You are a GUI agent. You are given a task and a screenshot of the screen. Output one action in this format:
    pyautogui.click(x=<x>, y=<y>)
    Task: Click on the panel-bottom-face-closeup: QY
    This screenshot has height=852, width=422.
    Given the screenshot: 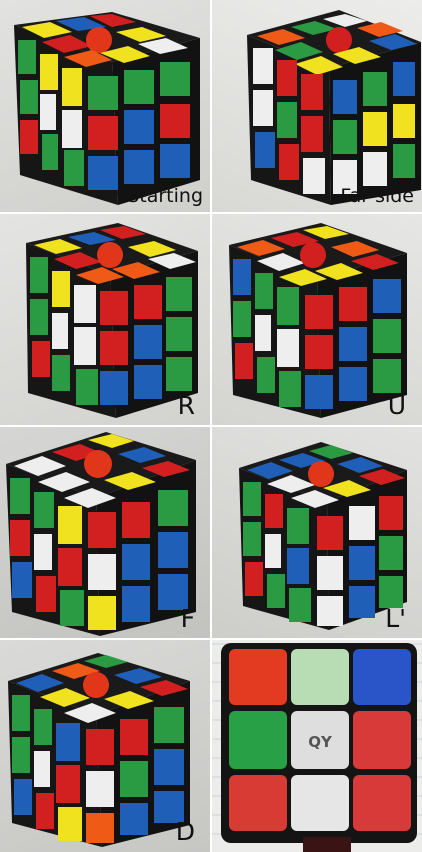 What is the action you would take?
    pyautogui.click(x=316, y=745)
    